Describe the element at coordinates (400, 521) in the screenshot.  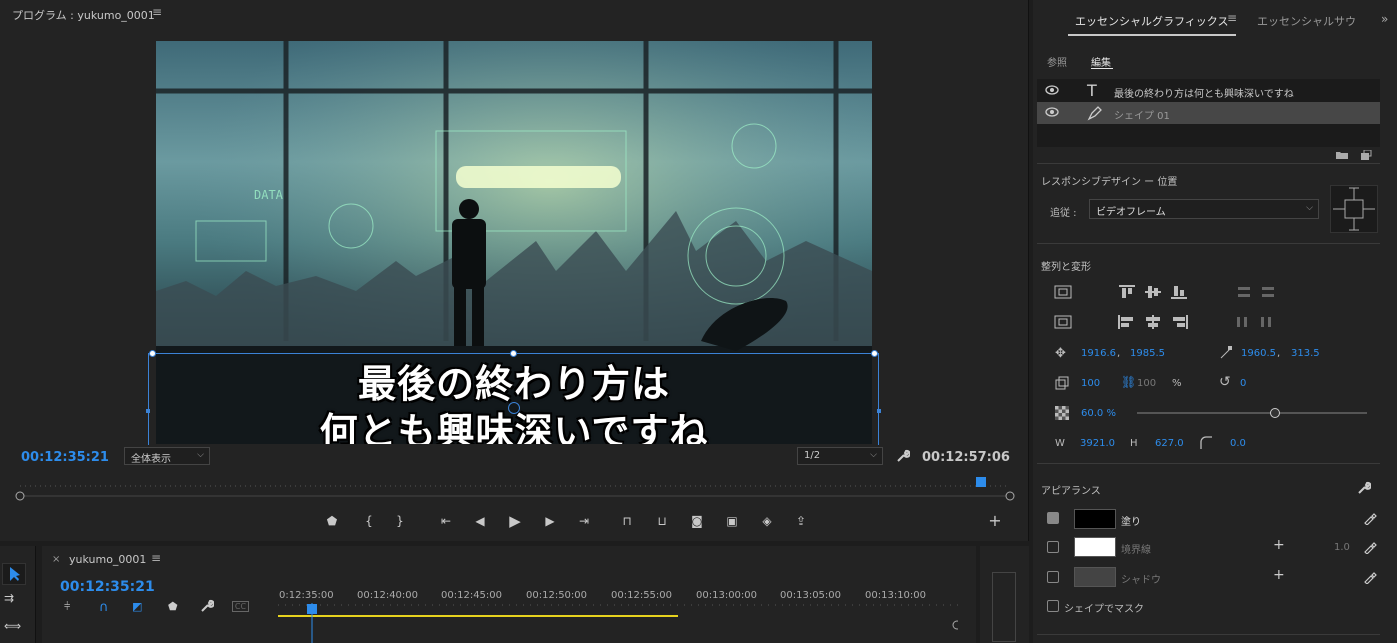
I see `mark-out-button: }` at that location.